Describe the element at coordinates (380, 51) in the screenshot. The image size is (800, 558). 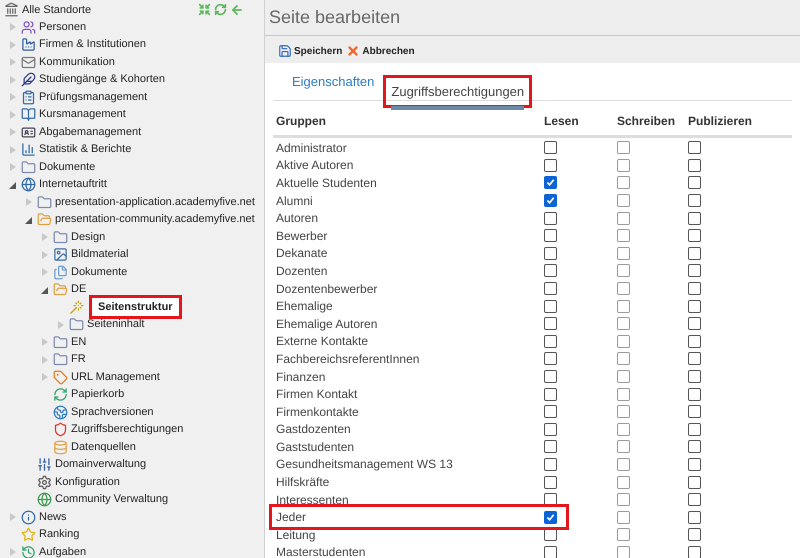
I see `toolbar-button: Abbrechen` at that location.